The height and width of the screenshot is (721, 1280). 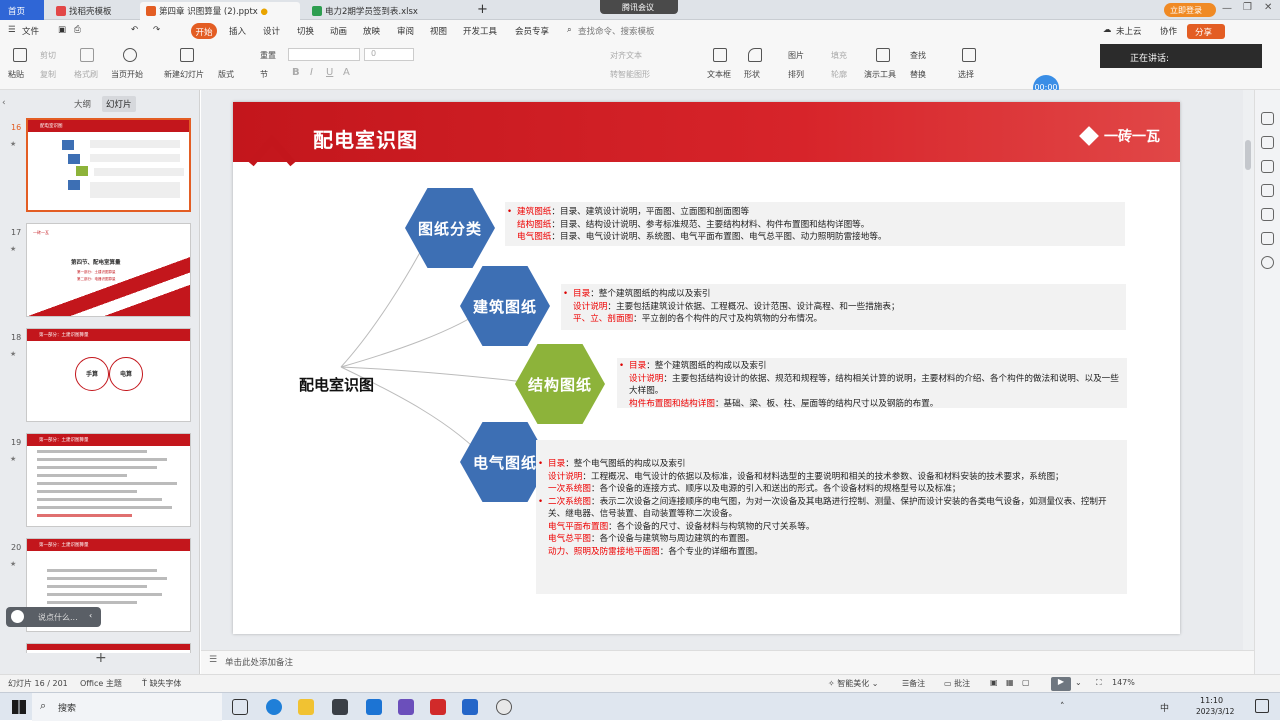 I want to click on ime-indicator: 中, so click(x=1164, y=707).